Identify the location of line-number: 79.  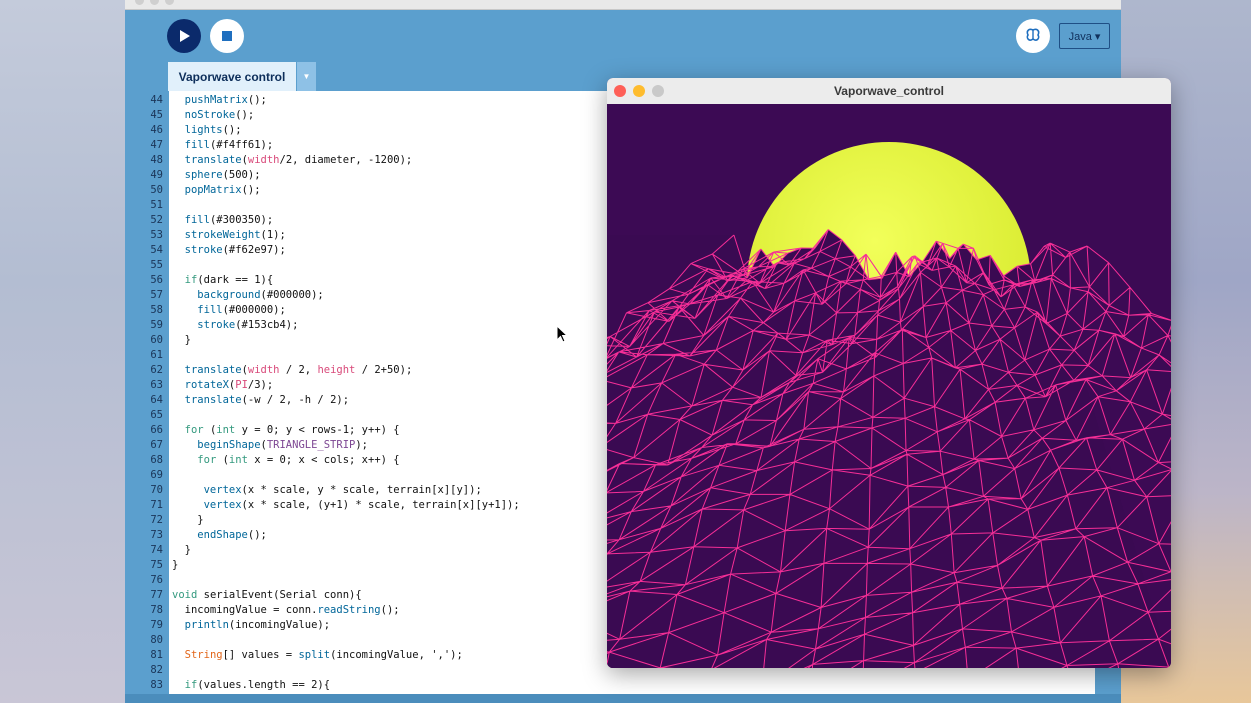
(156, 625).